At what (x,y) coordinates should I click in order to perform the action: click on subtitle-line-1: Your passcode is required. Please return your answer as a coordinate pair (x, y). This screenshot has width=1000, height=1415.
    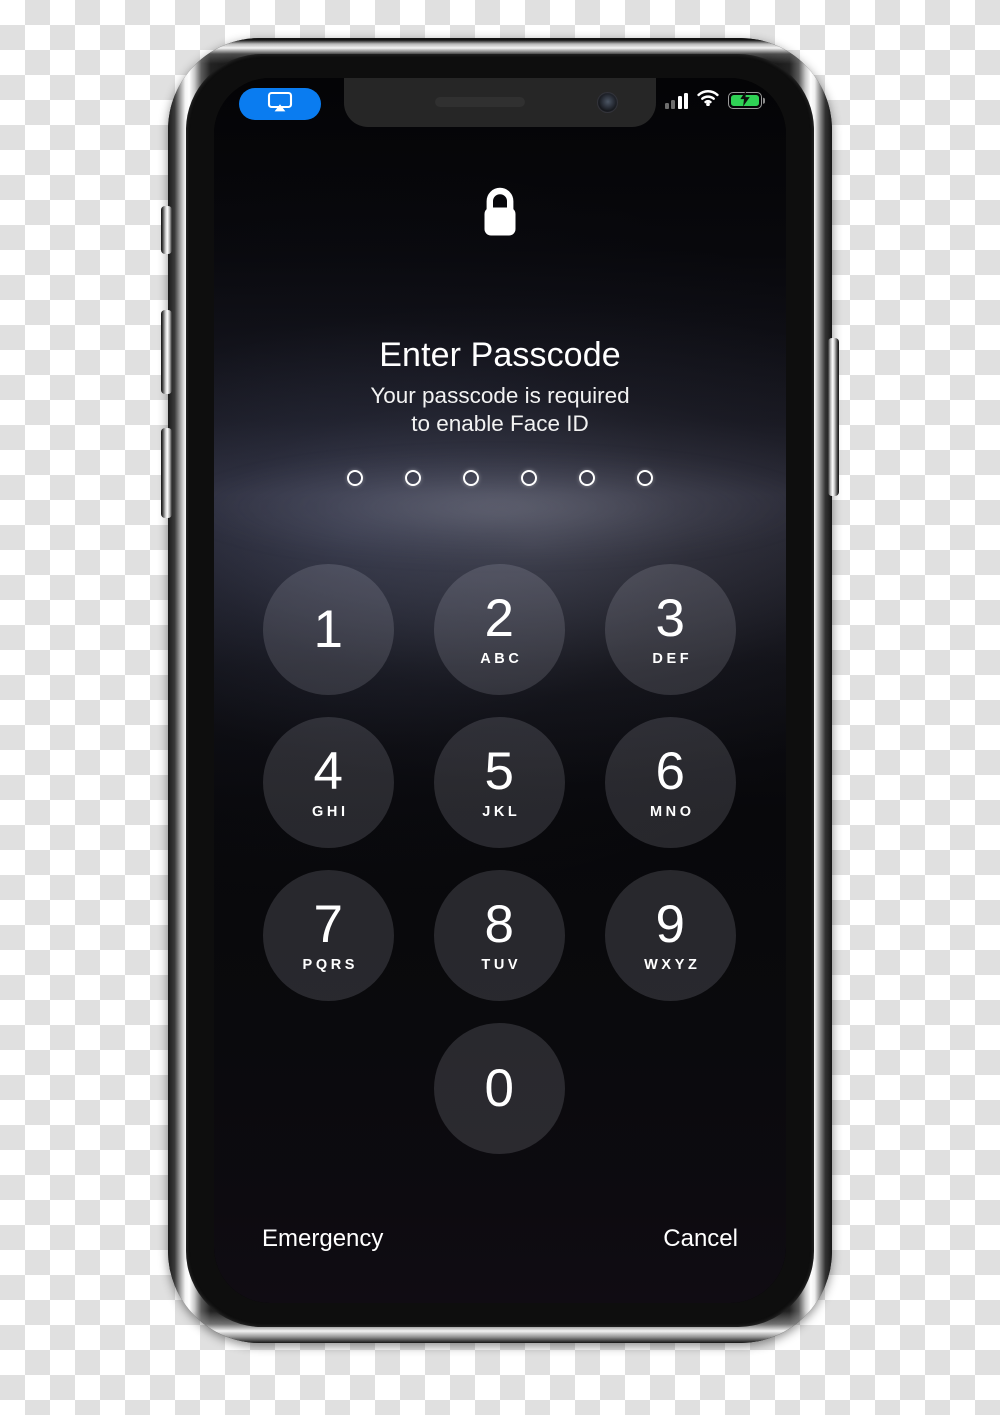
    Looking at the image, I should click on (500, 395).